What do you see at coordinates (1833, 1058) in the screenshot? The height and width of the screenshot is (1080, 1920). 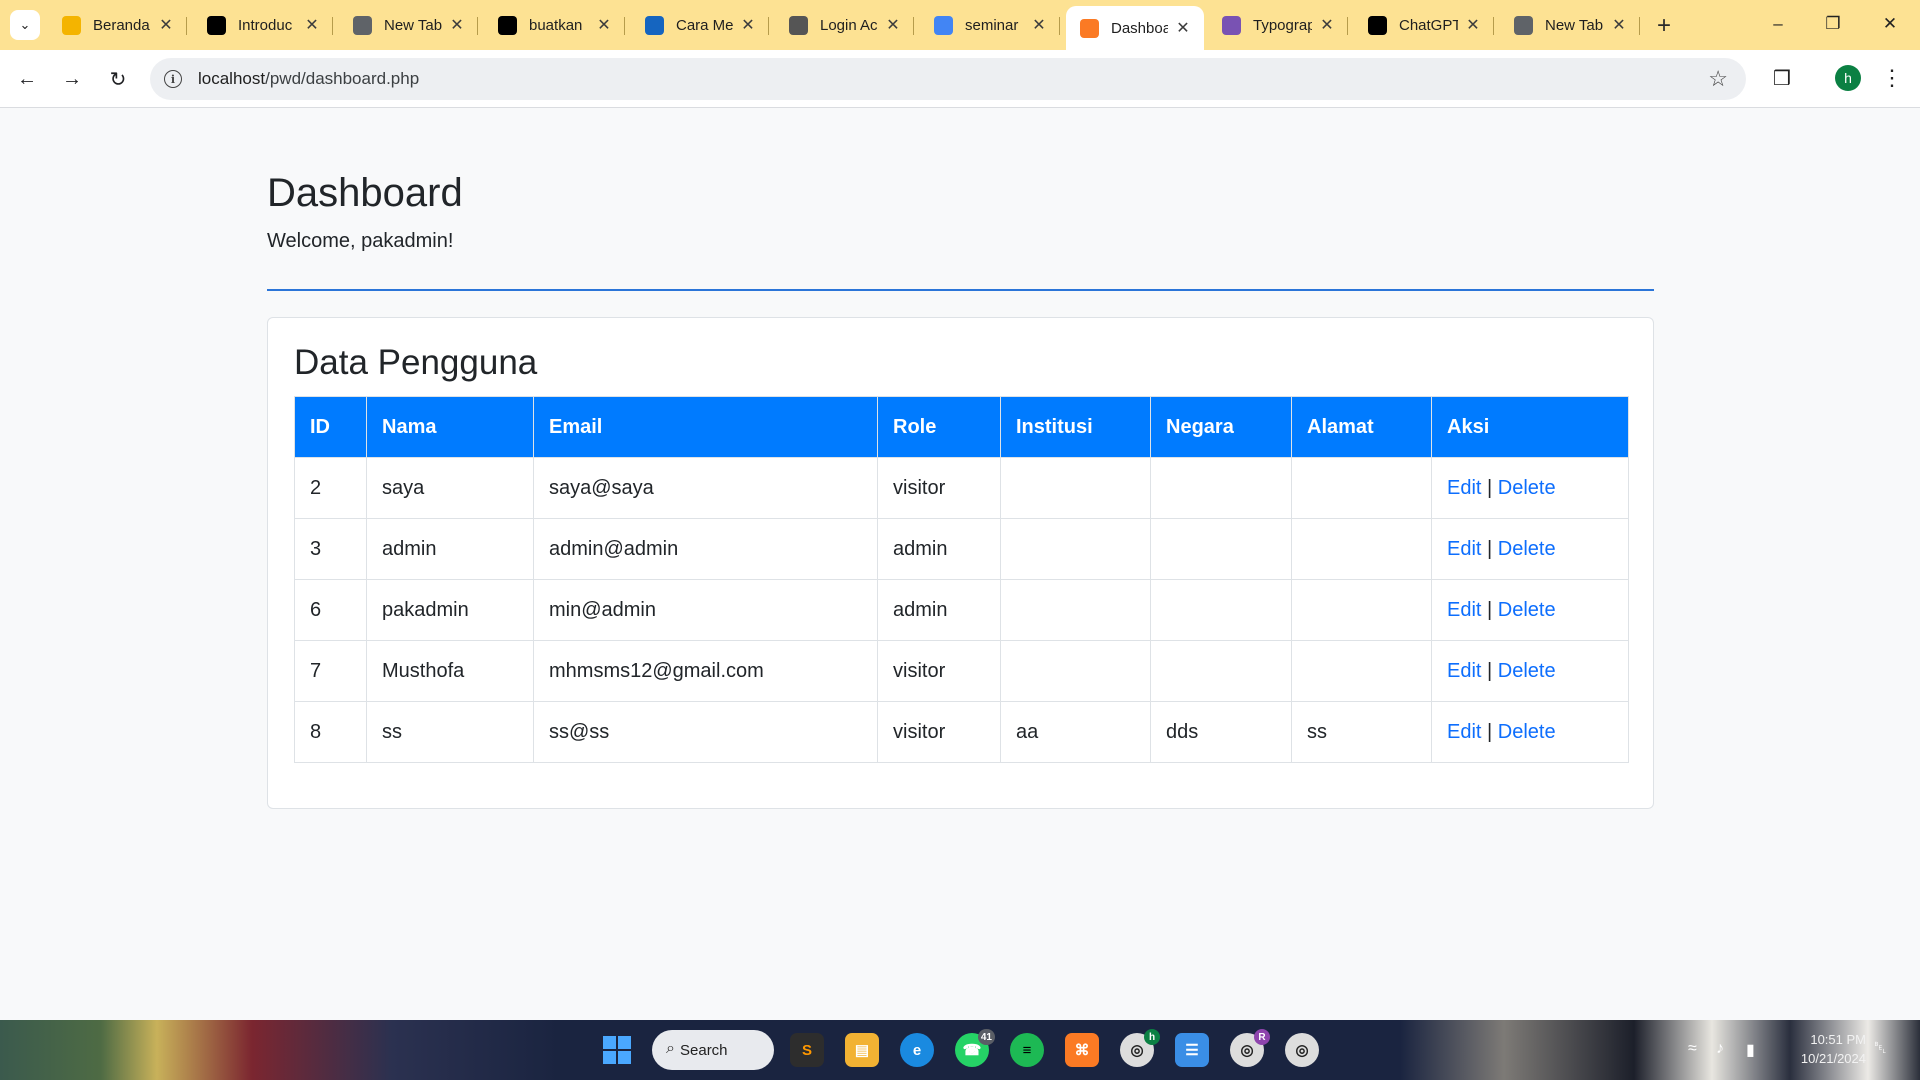 I see `clock-date: 10/21/2024` at bounding box center [1833, 1058].